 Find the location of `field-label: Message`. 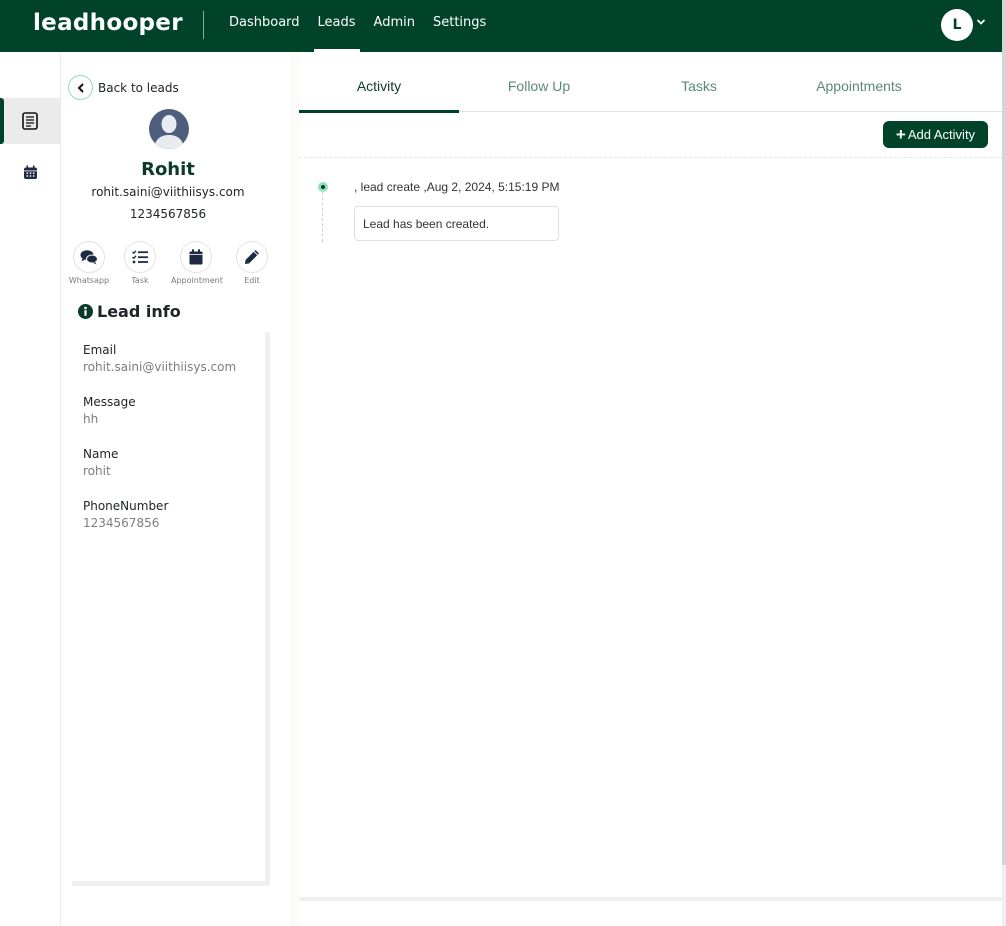

field-label: Message is located at coordinates (109, 402).